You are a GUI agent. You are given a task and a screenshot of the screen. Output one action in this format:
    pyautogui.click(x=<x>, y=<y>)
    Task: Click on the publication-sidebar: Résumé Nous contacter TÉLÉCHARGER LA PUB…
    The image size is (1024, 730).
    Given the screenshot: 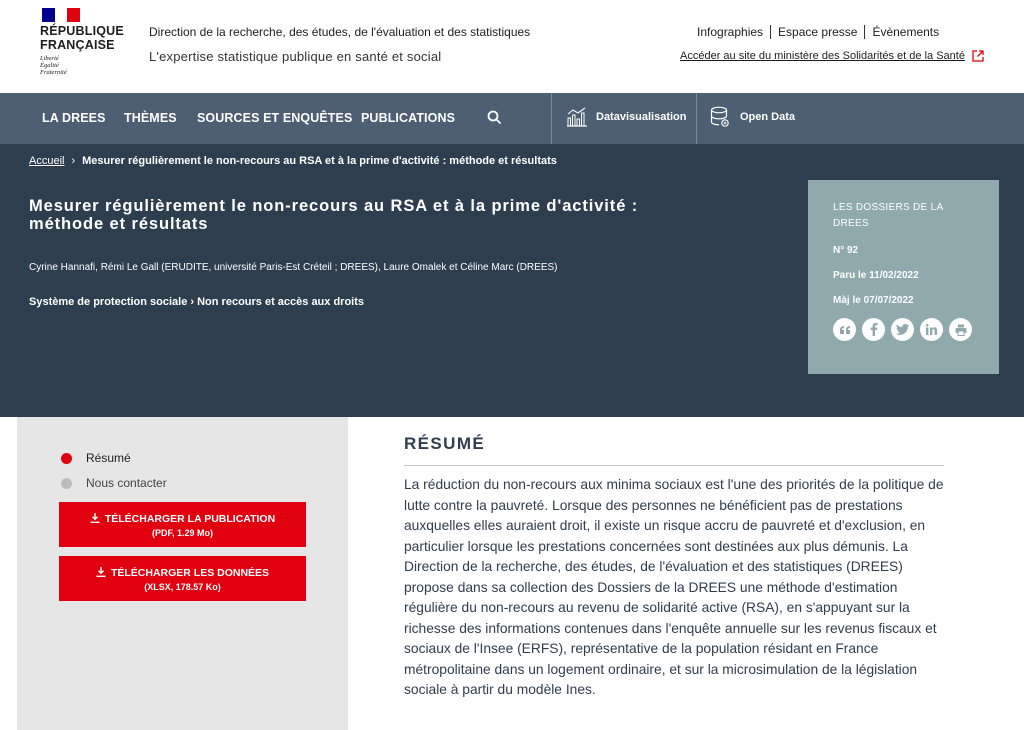 What is the action you would take?
    pyautogui.click(x=182, y=573)
    